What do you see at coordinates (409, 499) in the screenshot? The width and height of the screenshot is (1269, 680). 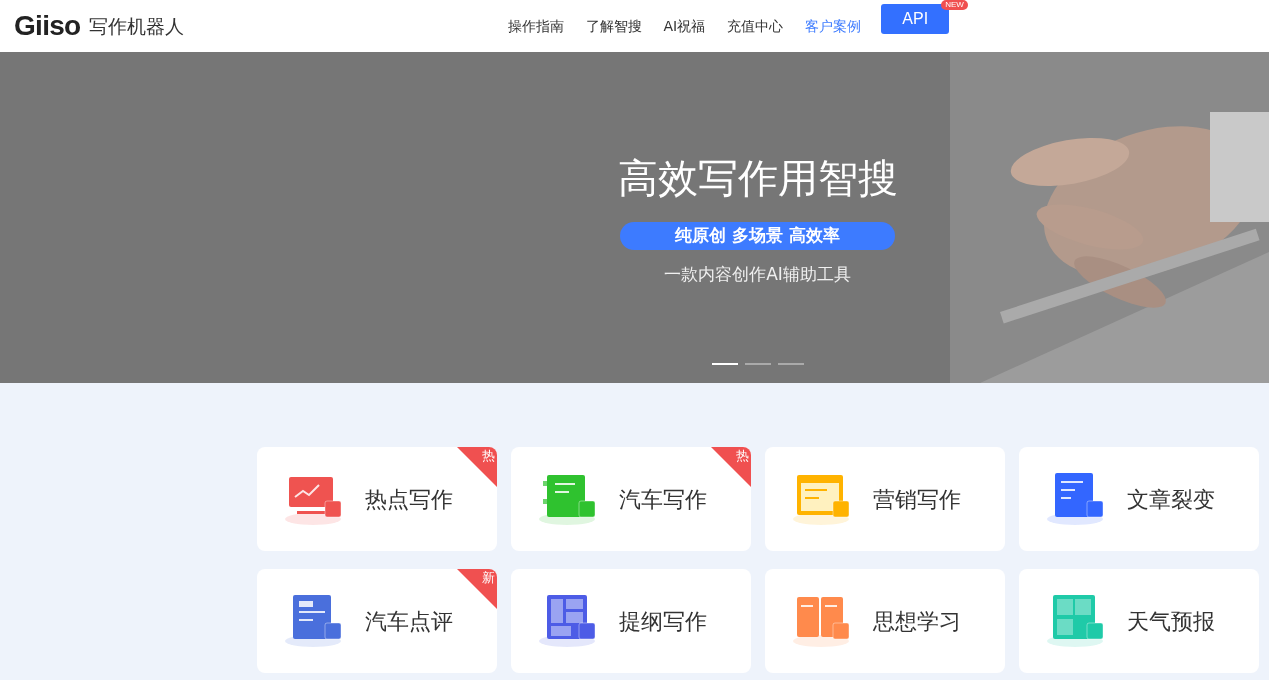 I see `card-title: 热点写作` at bounding box center [409, 499].